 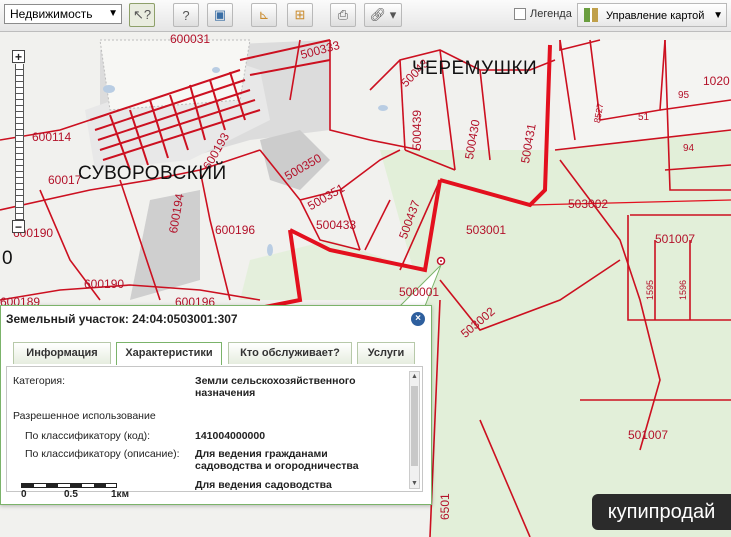 What do you see at coordinates (386, 353) in the screenshot?
I see `tab-services: Услуги` at bounding box center [386, 353].